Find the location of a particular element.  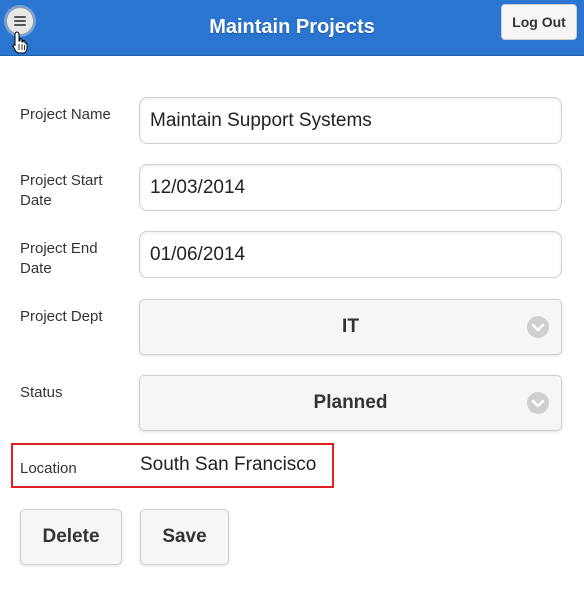

end-date-input: 01/06/2014 is located at coordinates (350, 254).